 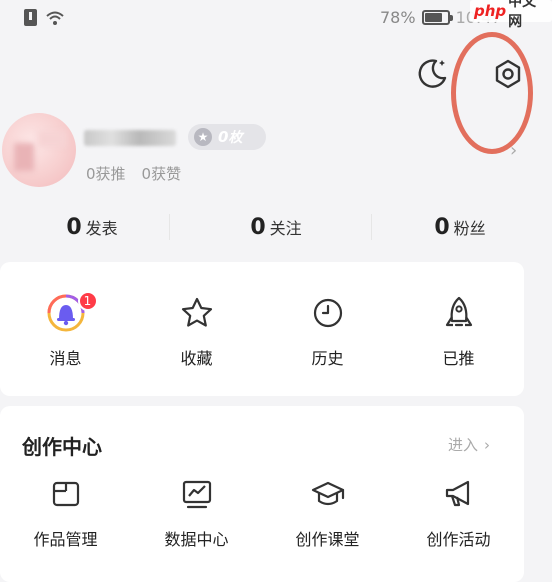 I want to click on megaphone-icon, so click(x=459, y=494).